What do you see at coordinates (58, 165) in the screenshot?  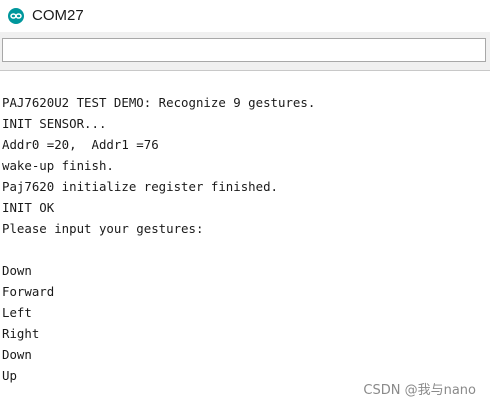 I see `output-line: wake-up finish.` at bounding box center [58, 165].